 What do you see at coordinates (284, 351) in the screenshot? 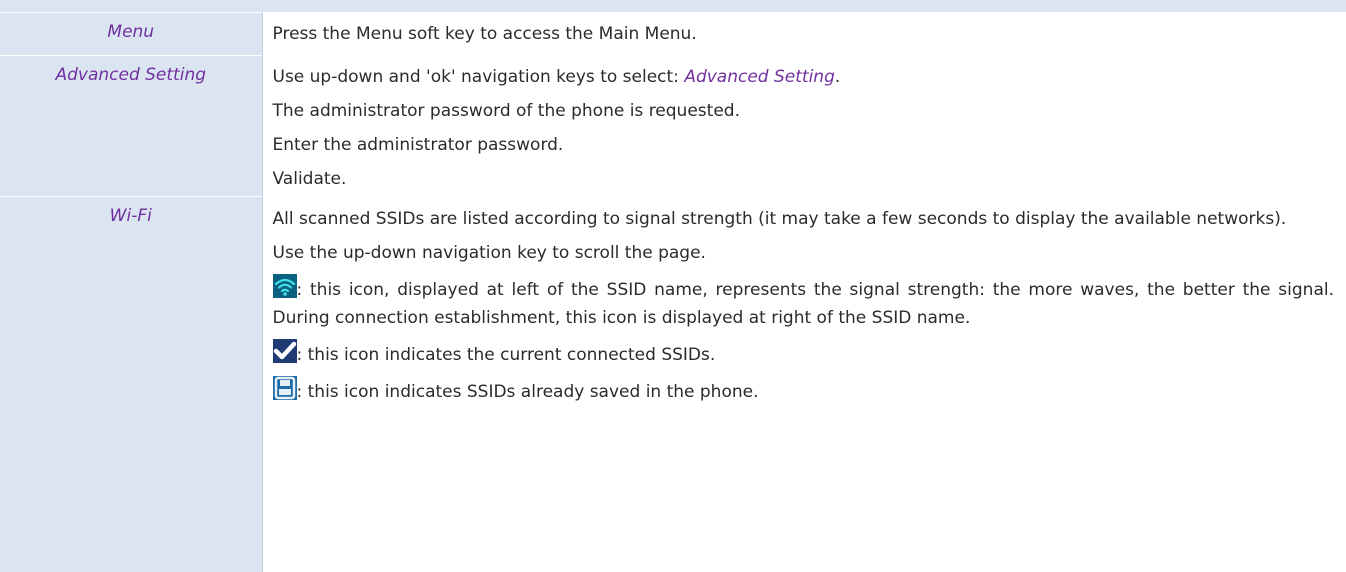
I see `check-icon` at bounding box center [284, 351].